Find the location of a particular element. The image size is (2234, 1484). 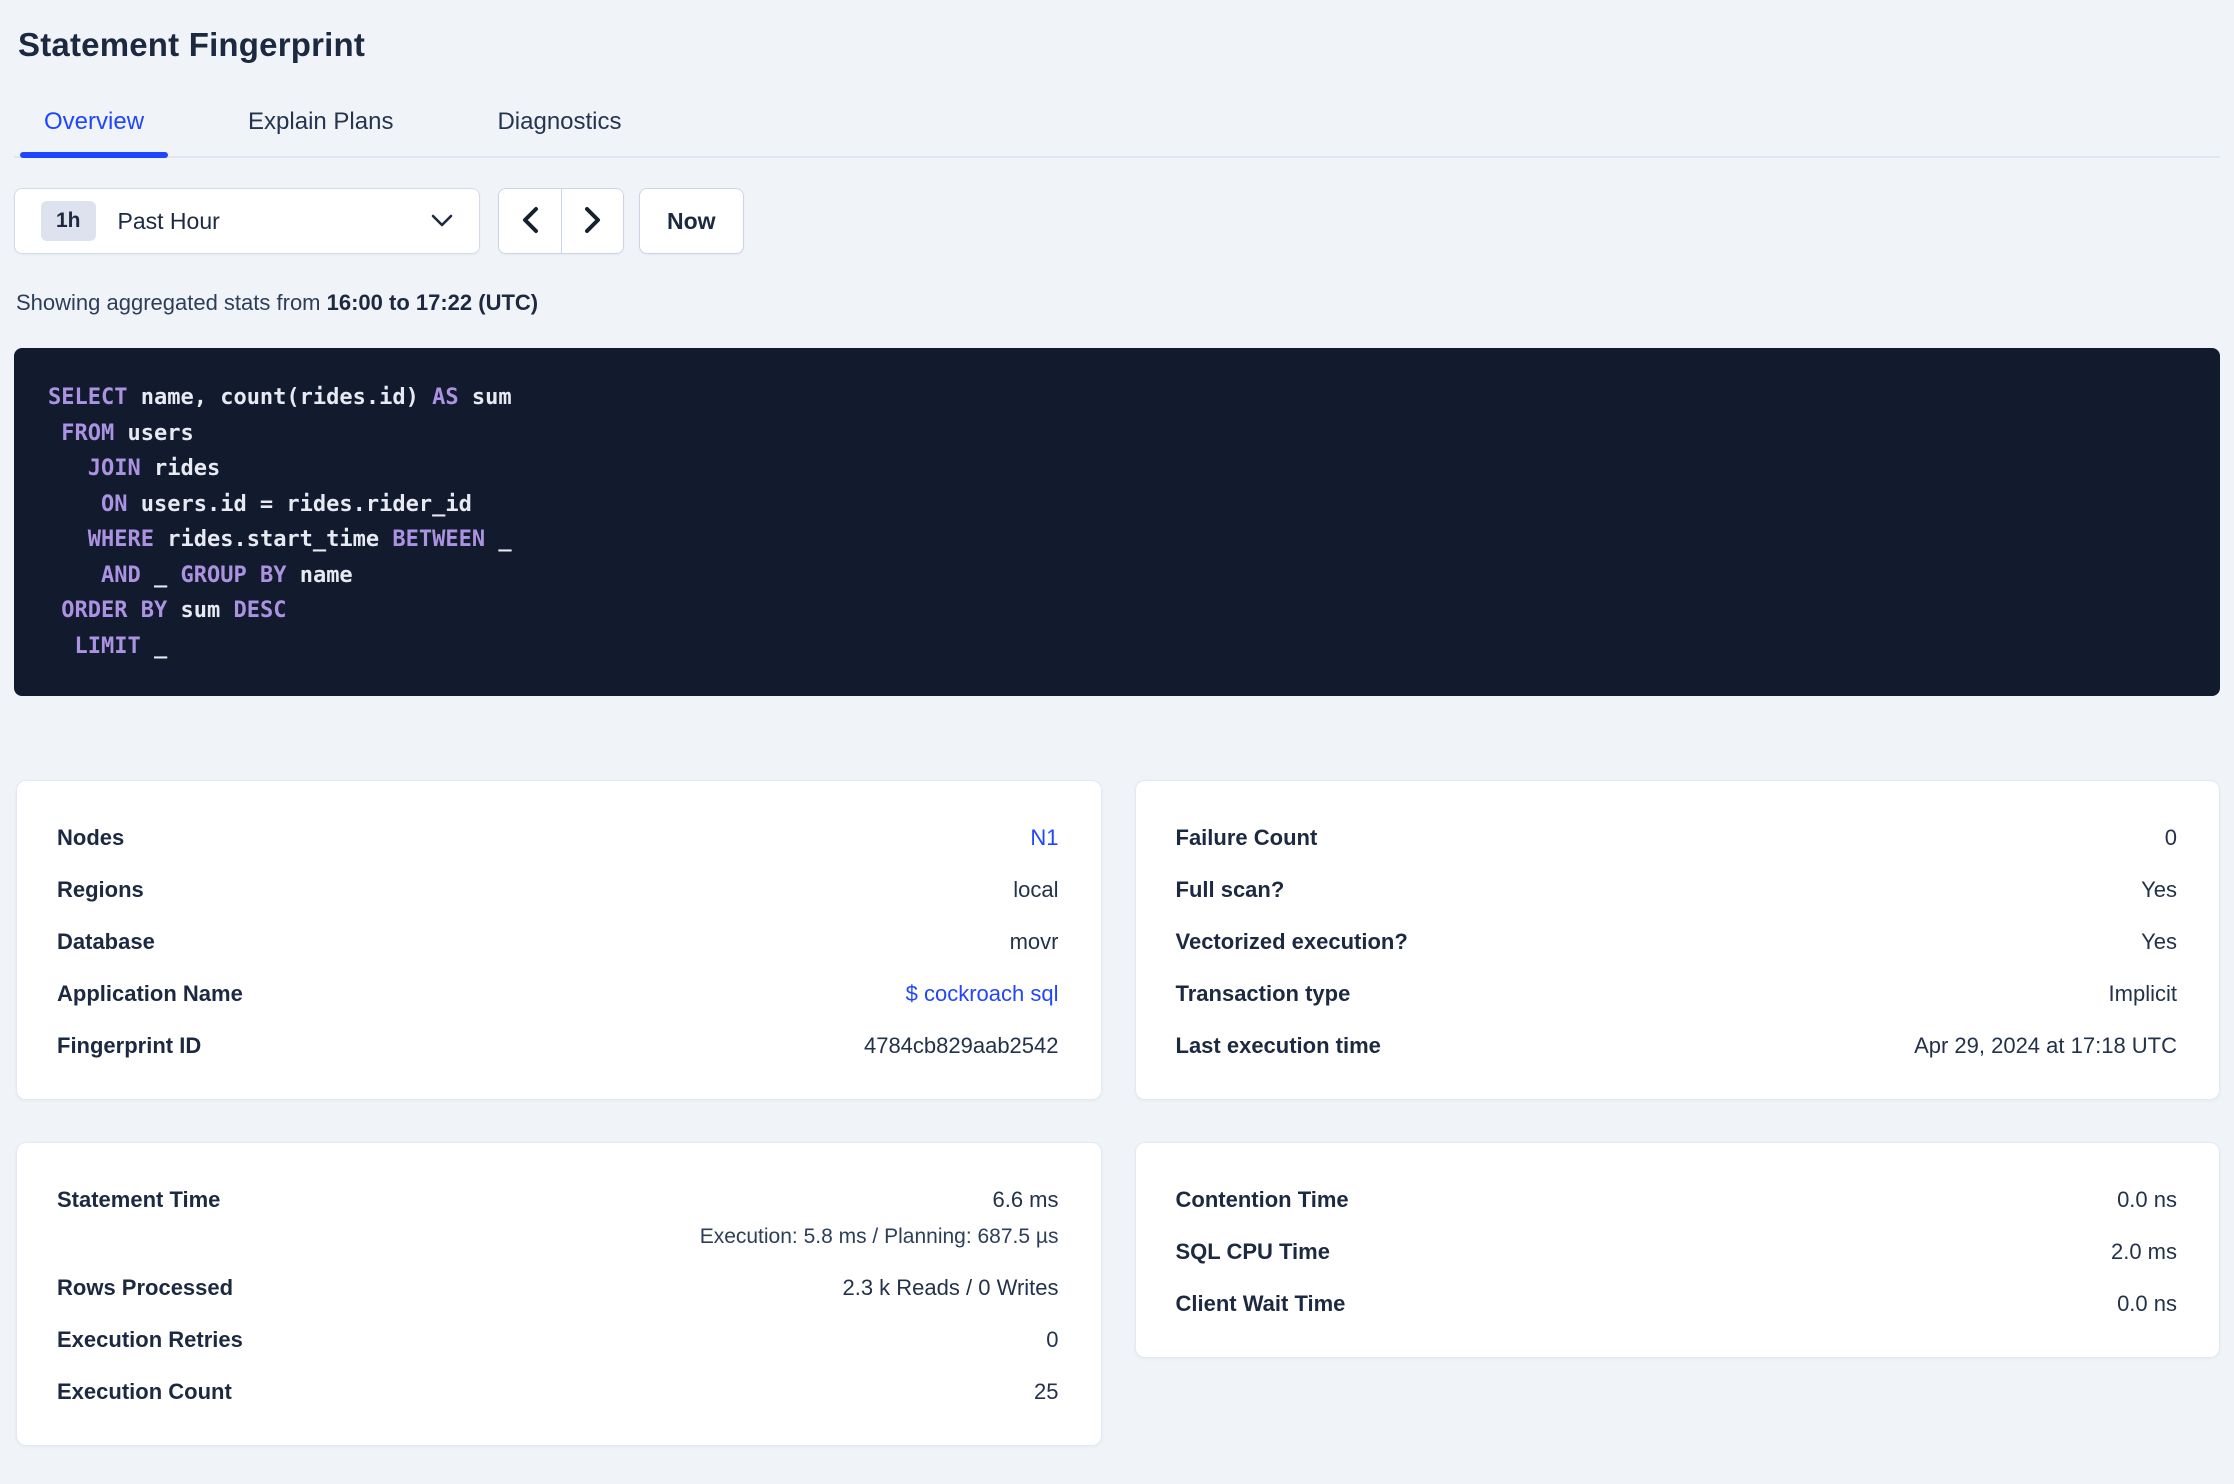

previous-time-button is located at coordinates (530, 221).